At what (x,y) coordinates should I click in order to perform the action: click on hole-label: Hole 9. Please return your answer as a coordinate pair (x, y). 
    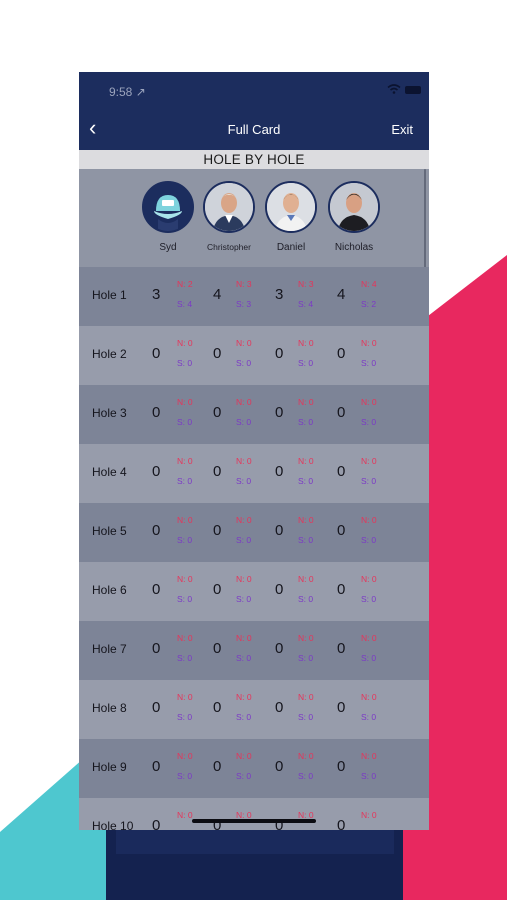
    Looking at the image, I should click on (109, 767).